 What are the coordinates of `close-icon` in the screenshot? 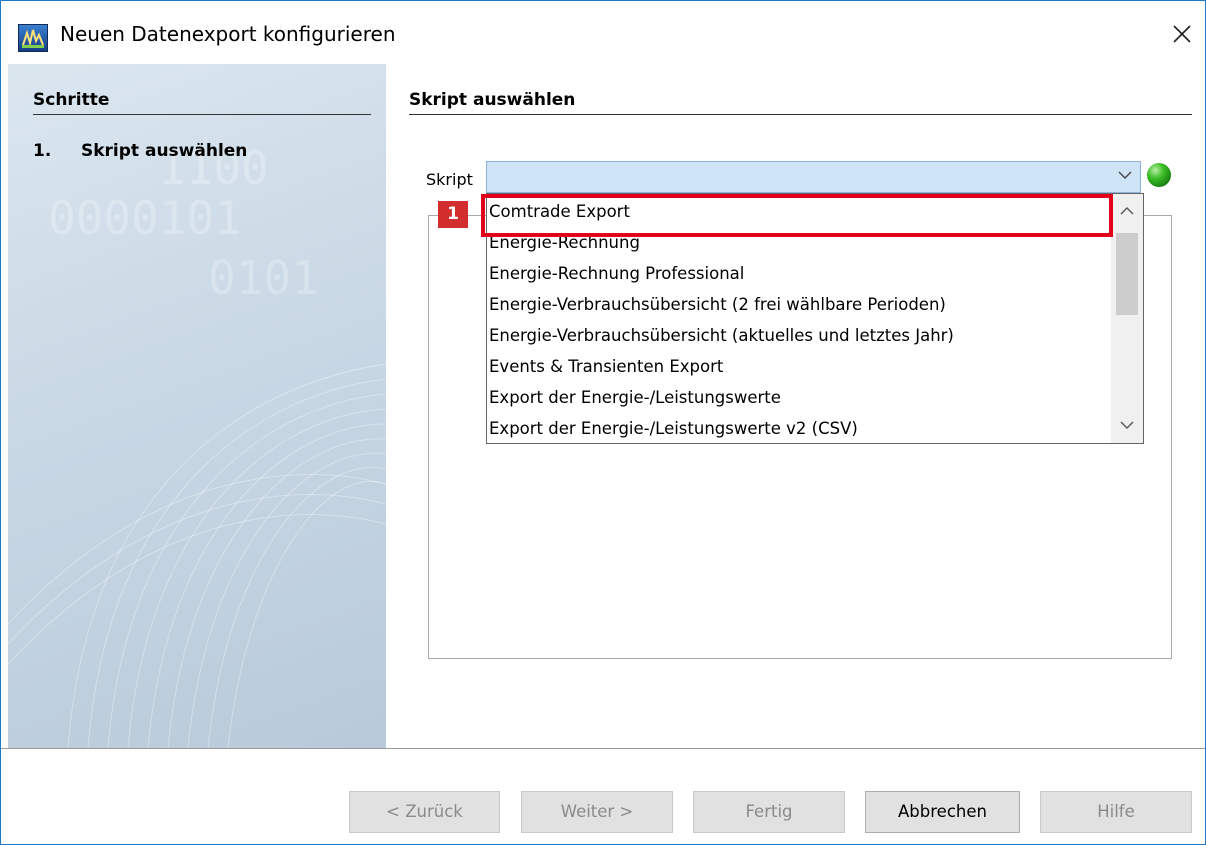 It's located at (1182, 34).